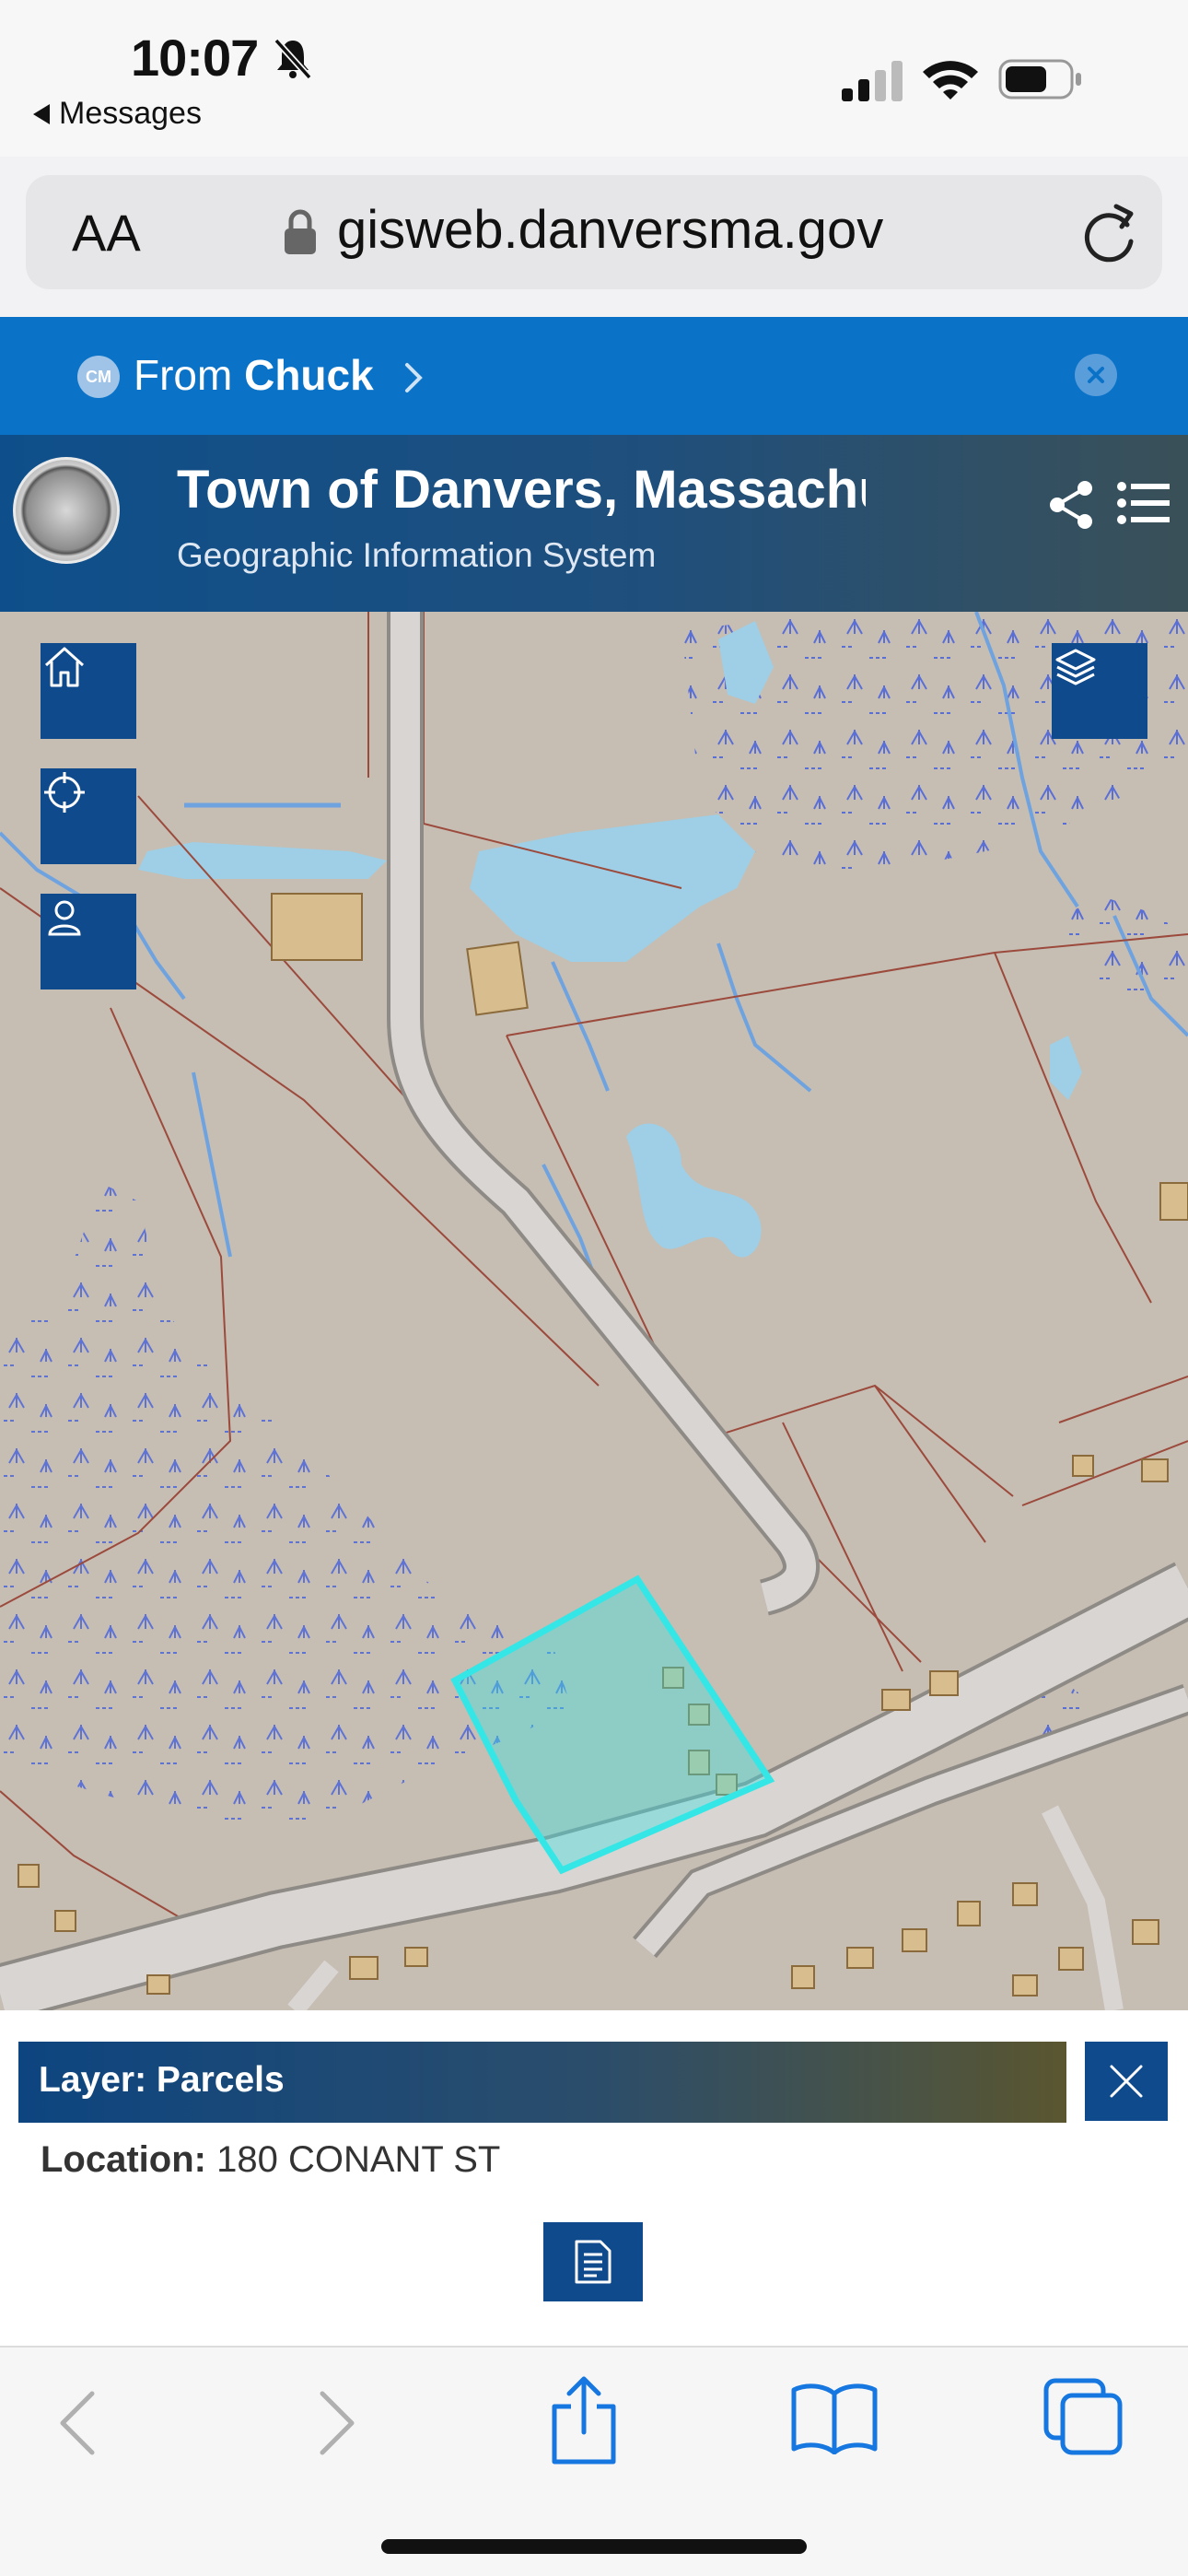 Image resolution: width=1188 pixels, height=2576 pixels. Describe the element at coordinates (1083, 2416) in the screenshot. I see `tabs-icon` at that location.